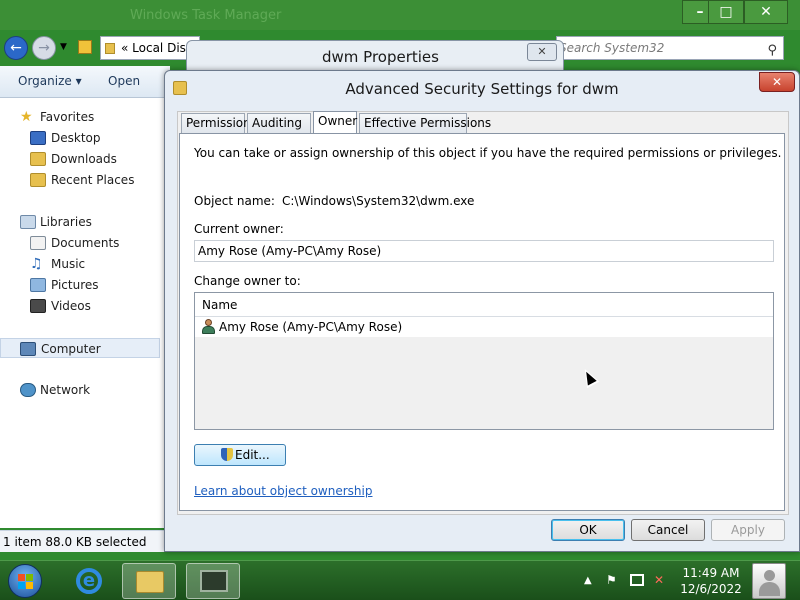 Image resolution: width=800 pixels, height=600 pixels. Describe the element at coordinates (670, 48) in the screenshot. I see `search-input: Search System32 ⚲` at that location.